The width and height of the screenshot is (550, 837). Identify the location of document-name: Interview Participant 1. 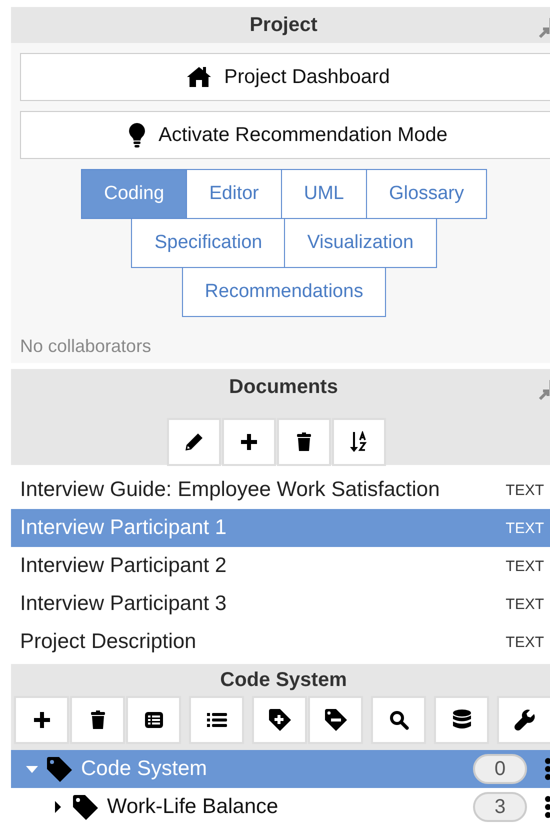
(123, 528).